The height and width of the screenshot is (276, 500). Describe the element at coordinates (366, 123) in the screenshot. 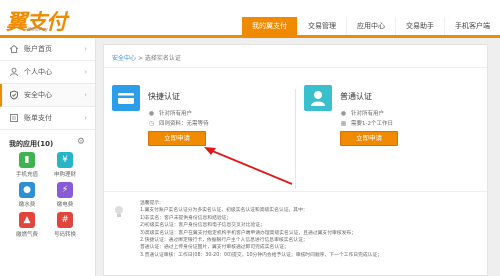

I see `card-info-row: ▦ 需要1-2个工作日` at that location.